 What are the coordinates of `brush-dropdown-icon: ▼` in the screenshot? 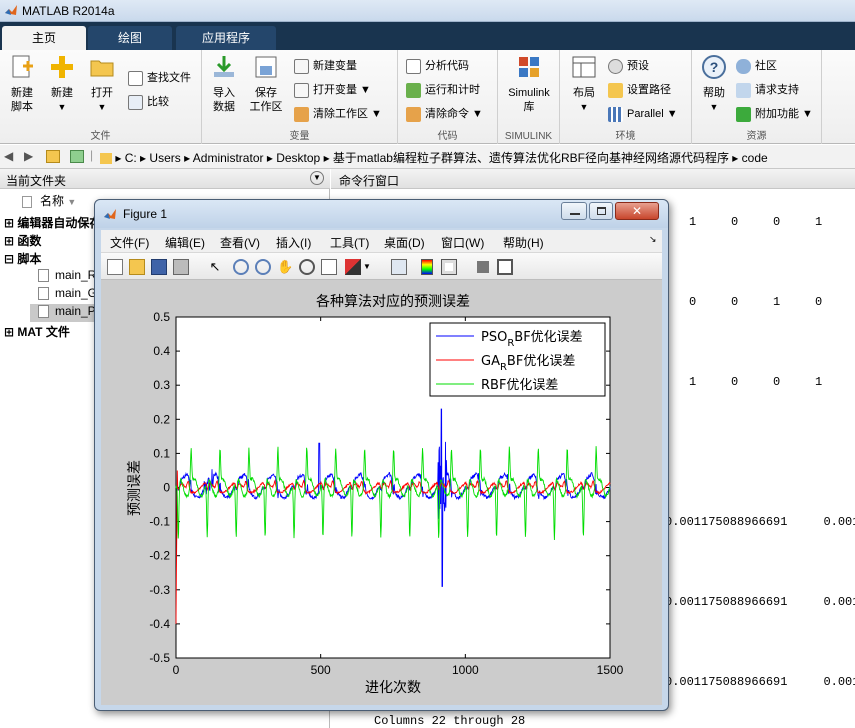 It's located at (367, 267).